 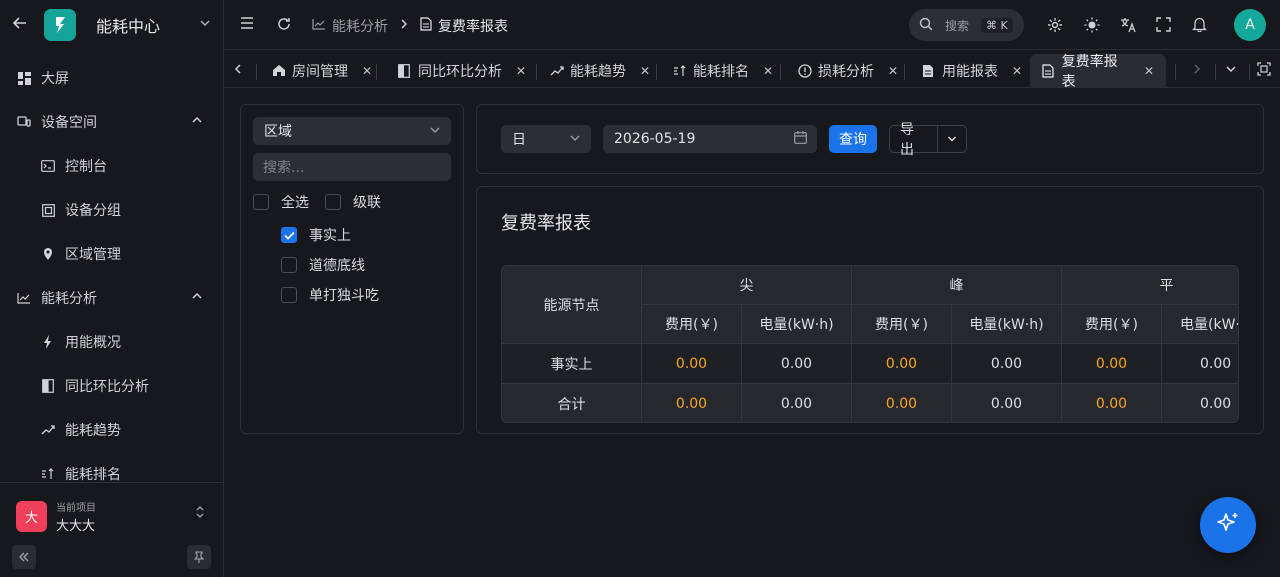 What do you see at coordinates (1197, 69) in the screenshot?
I see `chevron-right-icon` at bounding box center [1197, 69].